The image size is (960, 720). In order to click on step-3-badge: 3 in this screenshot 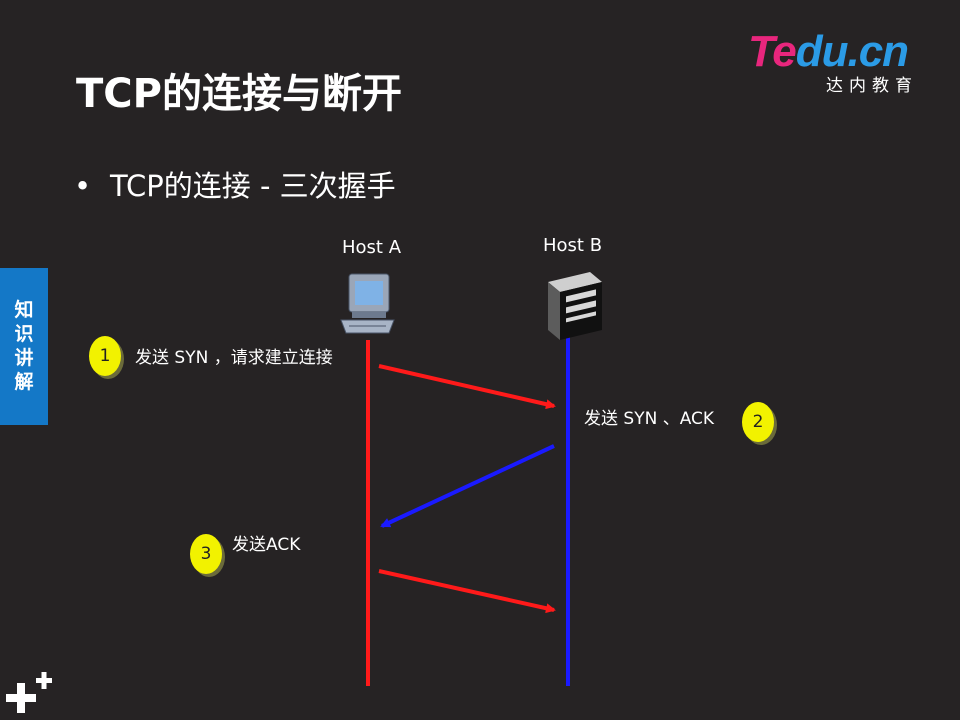, I will do `click(206, 554)`.